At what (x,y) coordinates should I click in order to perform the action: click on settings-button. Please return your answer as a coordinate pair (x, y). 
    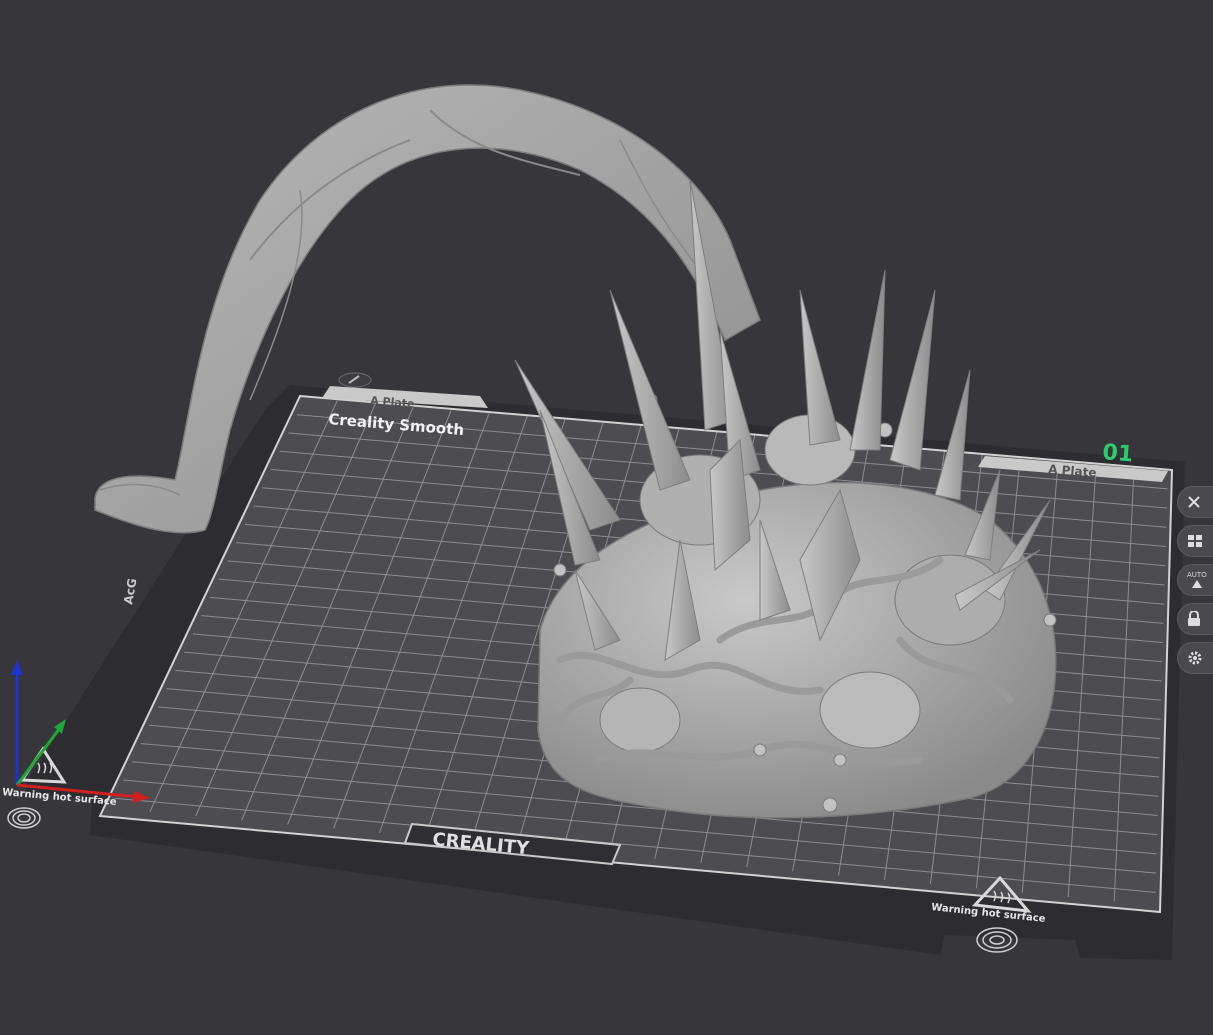
    Looking at the image, I should click on (1195, 658).